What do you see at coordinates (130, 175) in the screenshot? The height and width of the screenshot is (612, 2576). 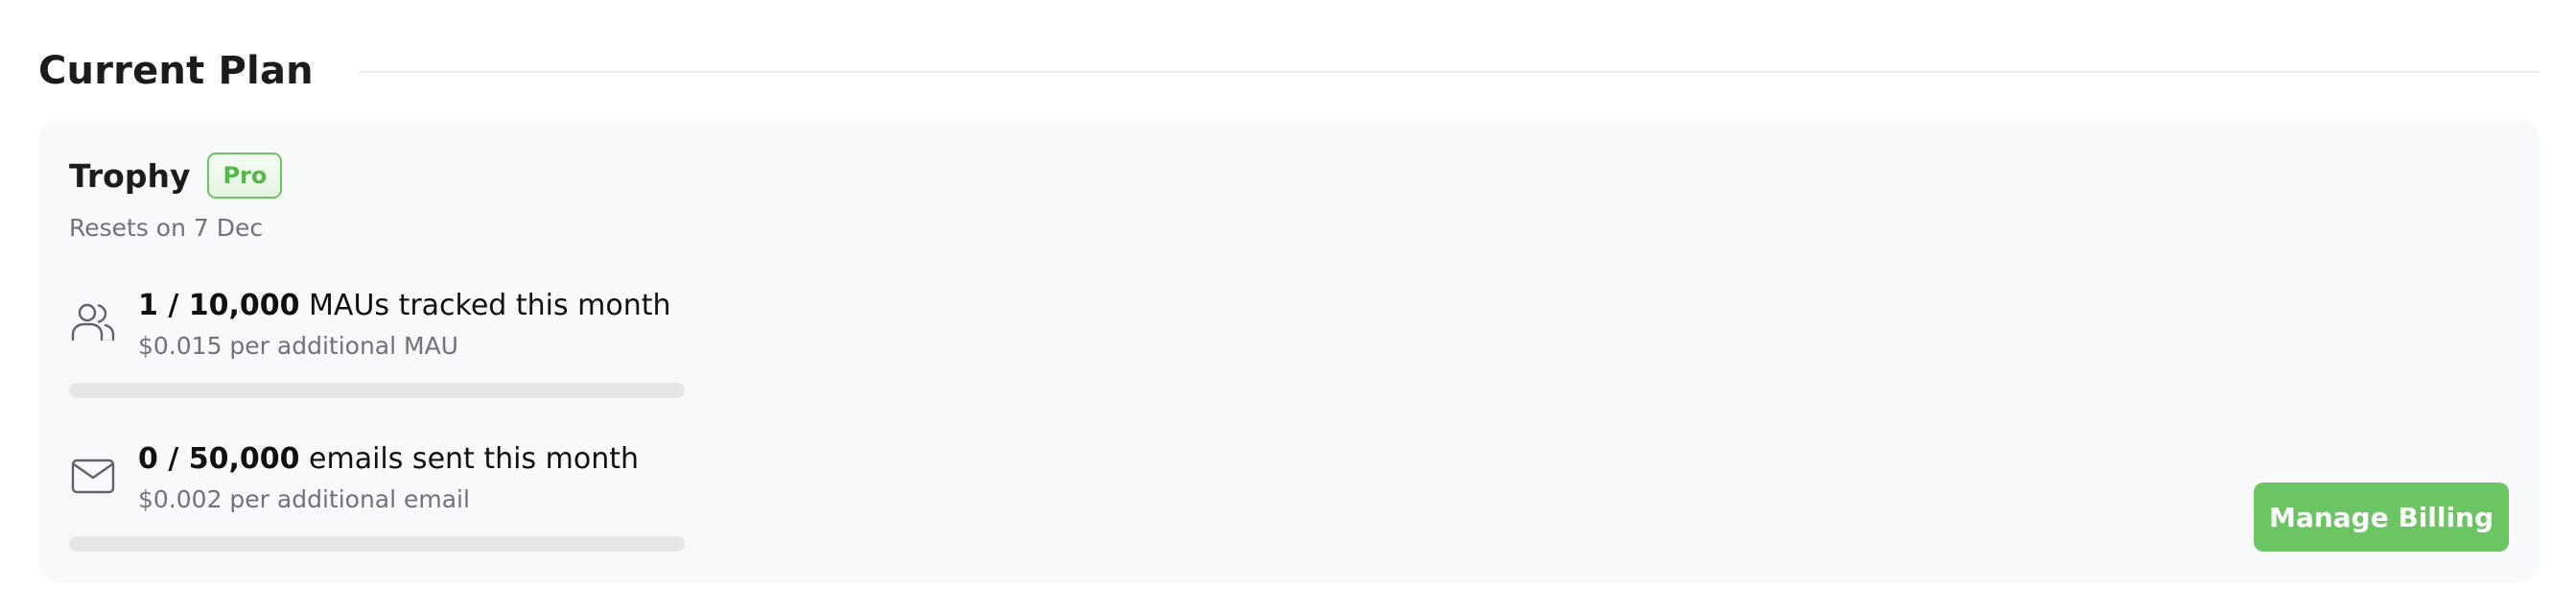 I see `plan-name: Trophy` at bounding box center [130, 175].